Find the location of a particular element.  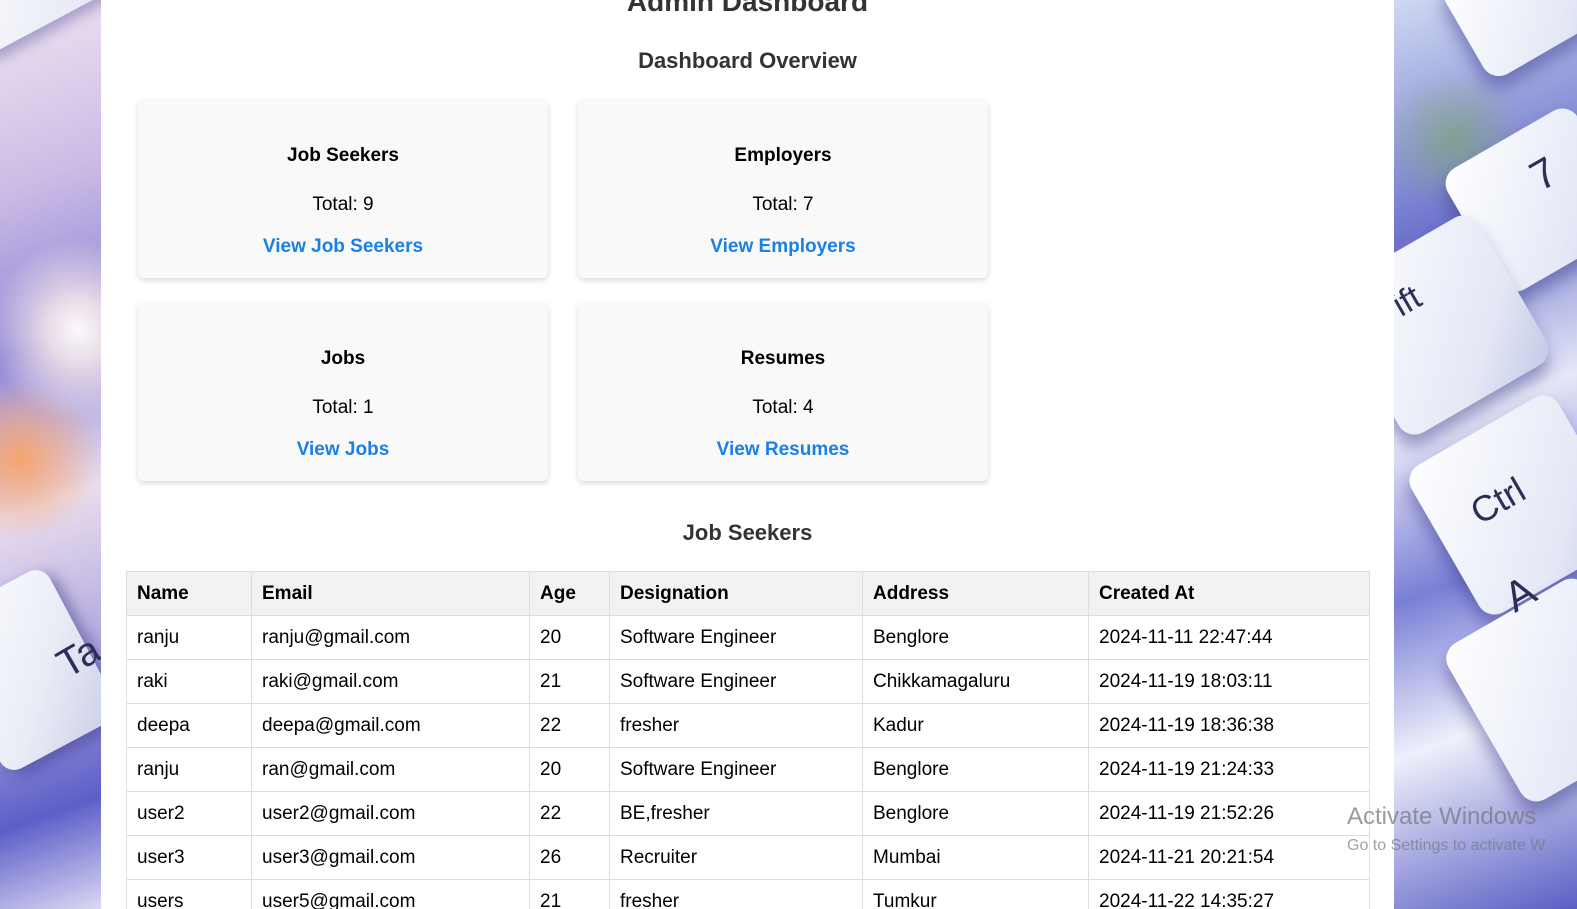

cell-name: user3 is located at coordinates (189, 857).